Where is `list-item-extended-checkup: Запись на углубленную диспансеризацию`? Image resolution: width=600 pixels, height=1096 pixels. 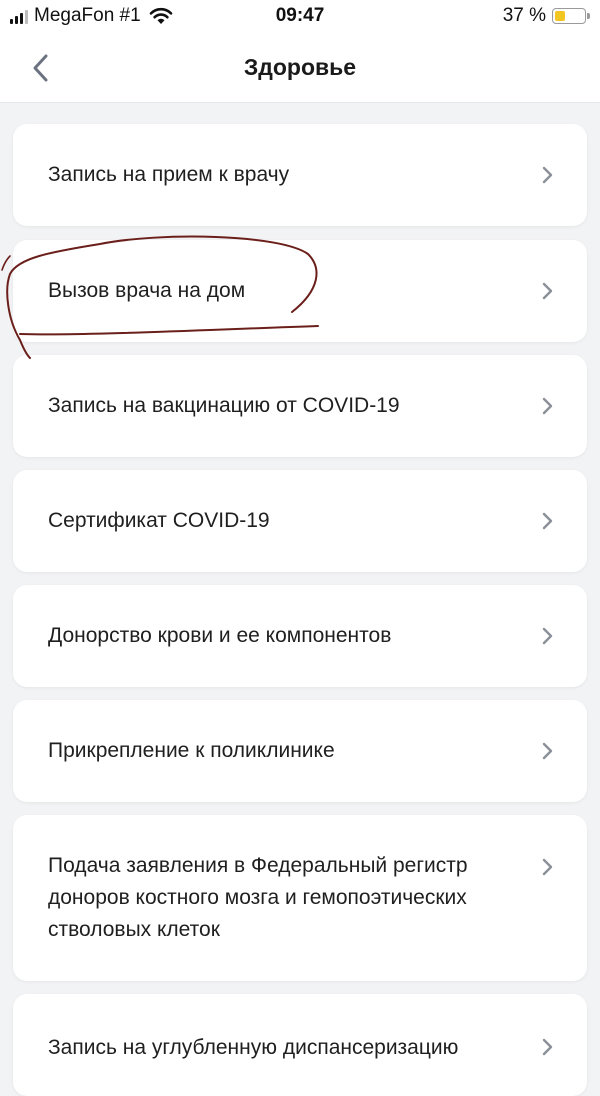 list-item-extended-checkup: Запись на углубленную диспансеризацию is located at coordinates (300, 1045).